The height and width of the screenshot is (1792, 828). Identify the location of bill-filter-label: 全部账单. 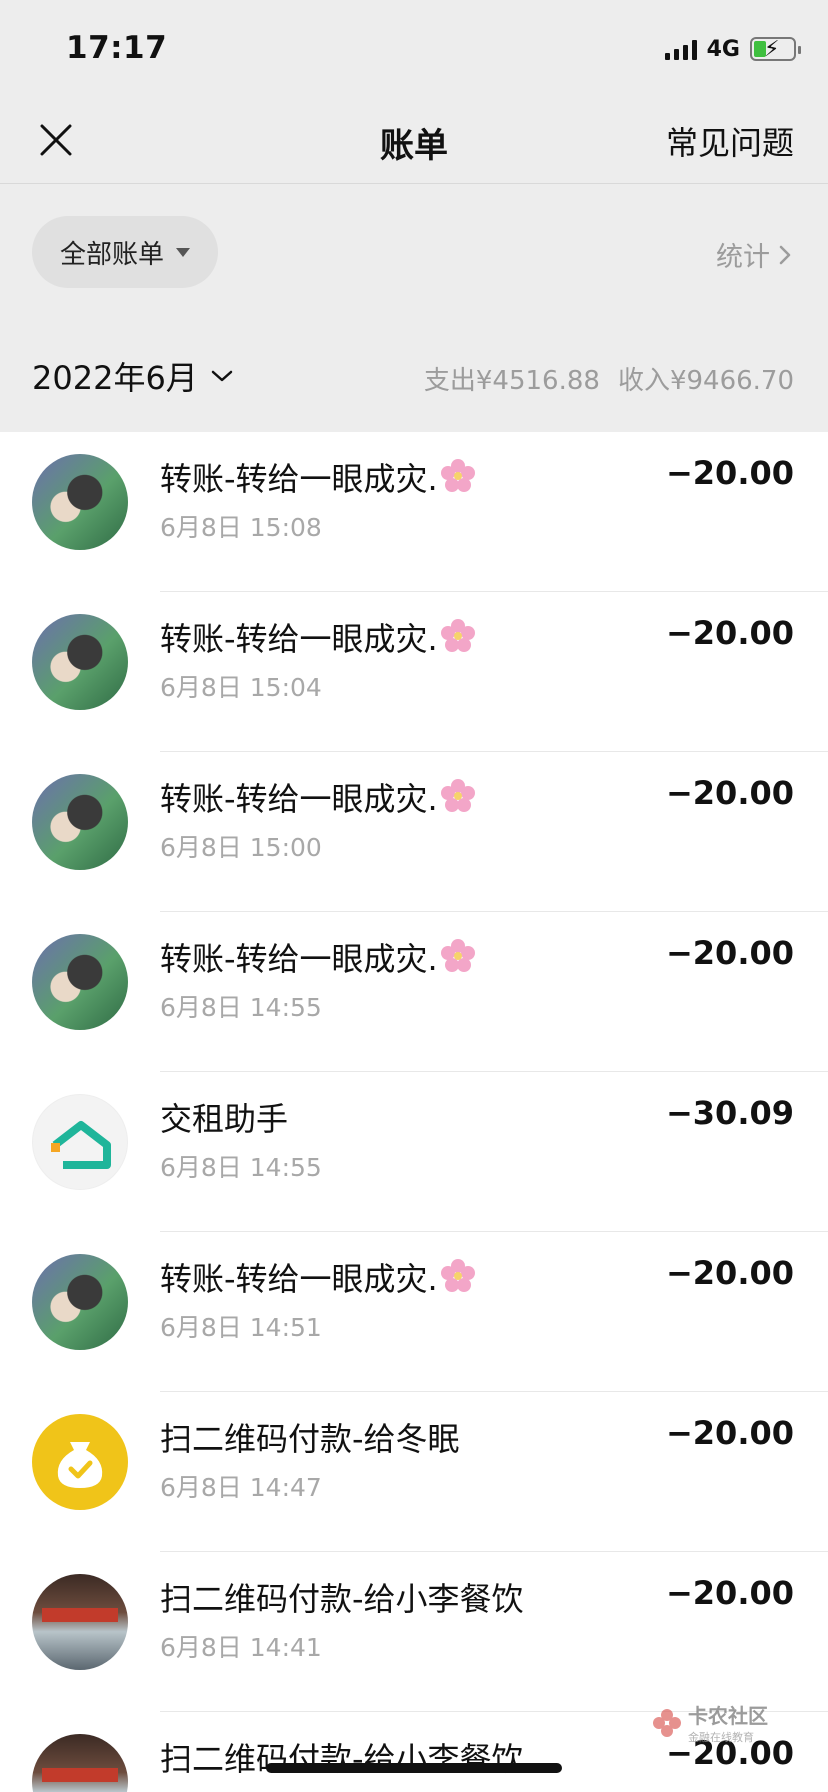
(111, 254).